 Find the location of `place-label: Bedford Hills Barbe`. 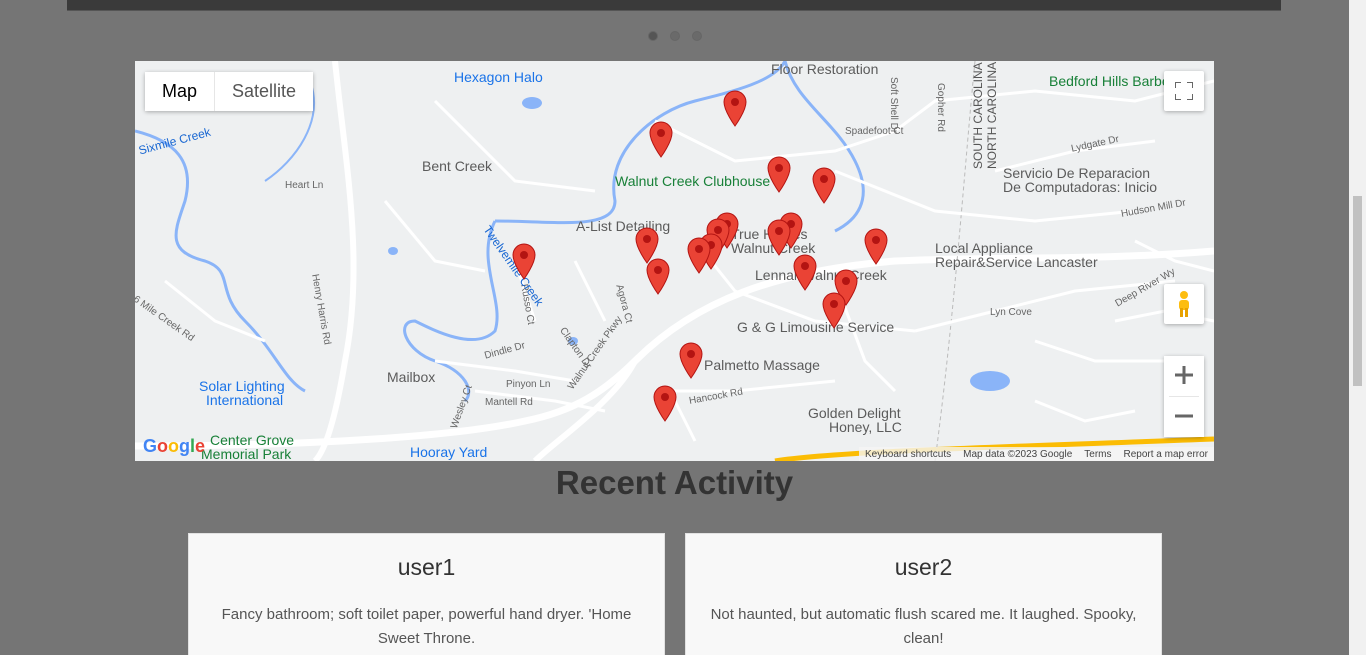

place-label: Bedford Hills Barbe is located at coordinates (1109, 81).